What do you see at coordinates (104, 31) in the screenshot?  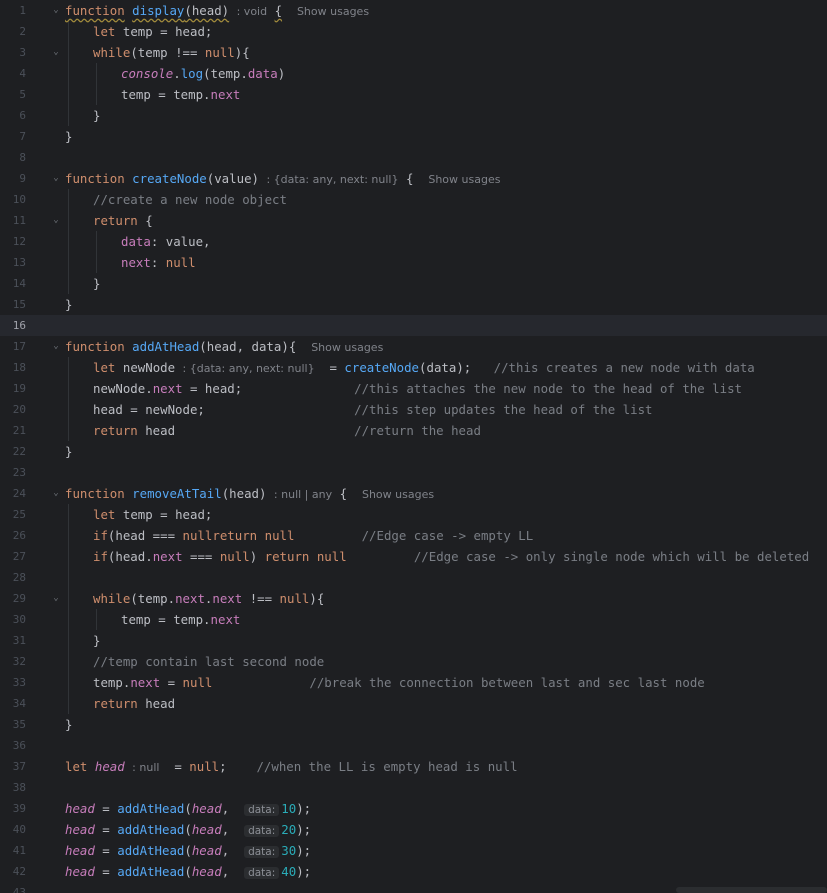 I see `code-token: let` at bounding box center [104, 31].